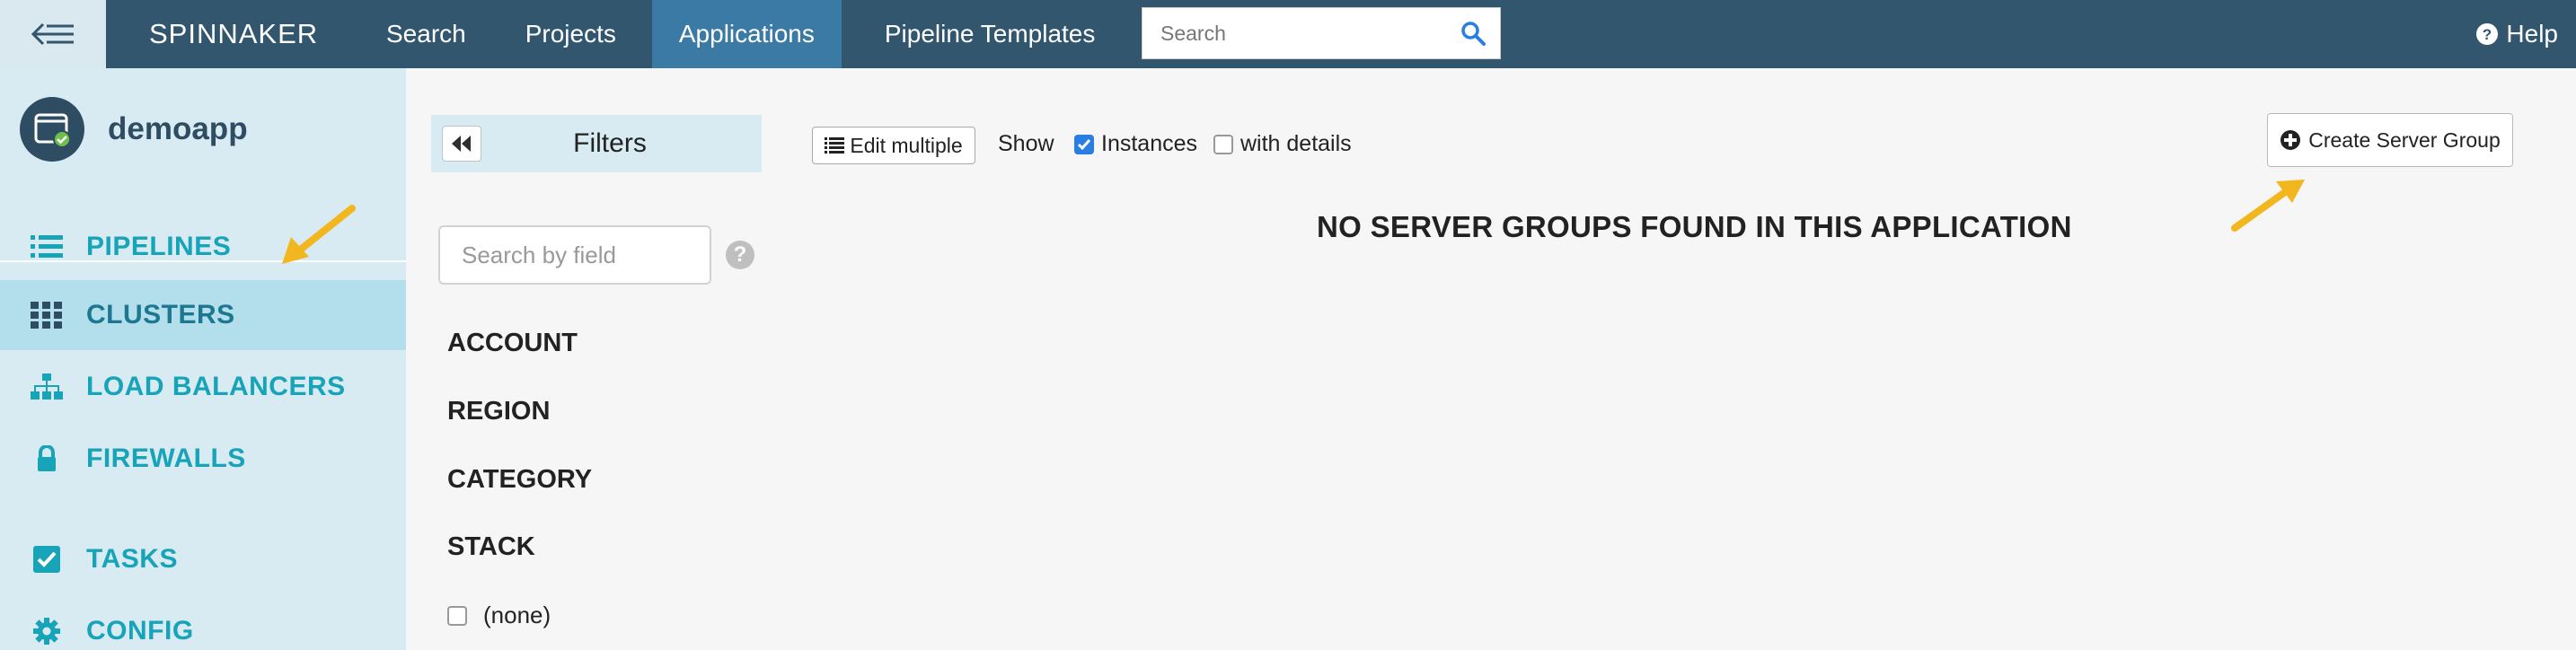 The width and height of the screenshot is (2576, 650). I want to click on check-icon, so click(1084, 144).